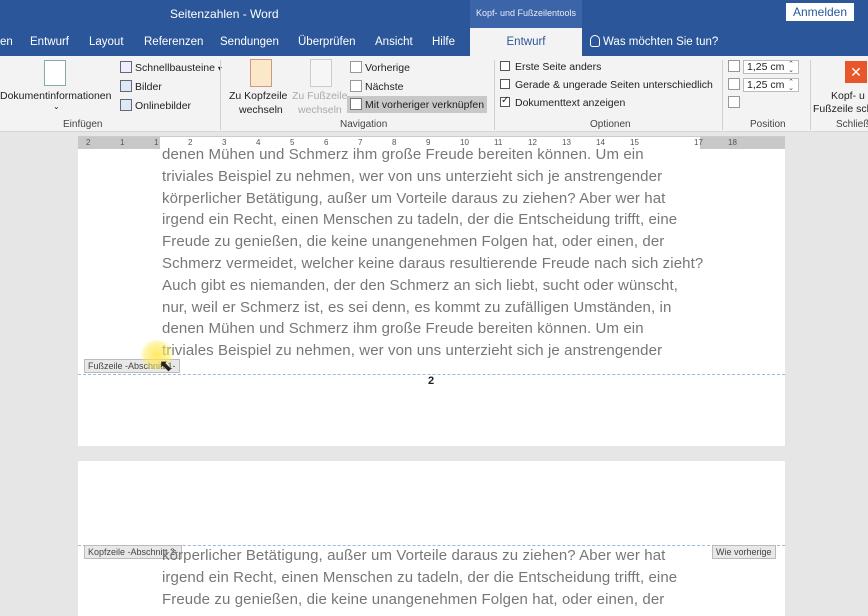 This screenshot has height=616, width=868. Describe the element at coordinates (364, 124) in the screenshot. I see `group-label-navigation: Navigation` at that location.